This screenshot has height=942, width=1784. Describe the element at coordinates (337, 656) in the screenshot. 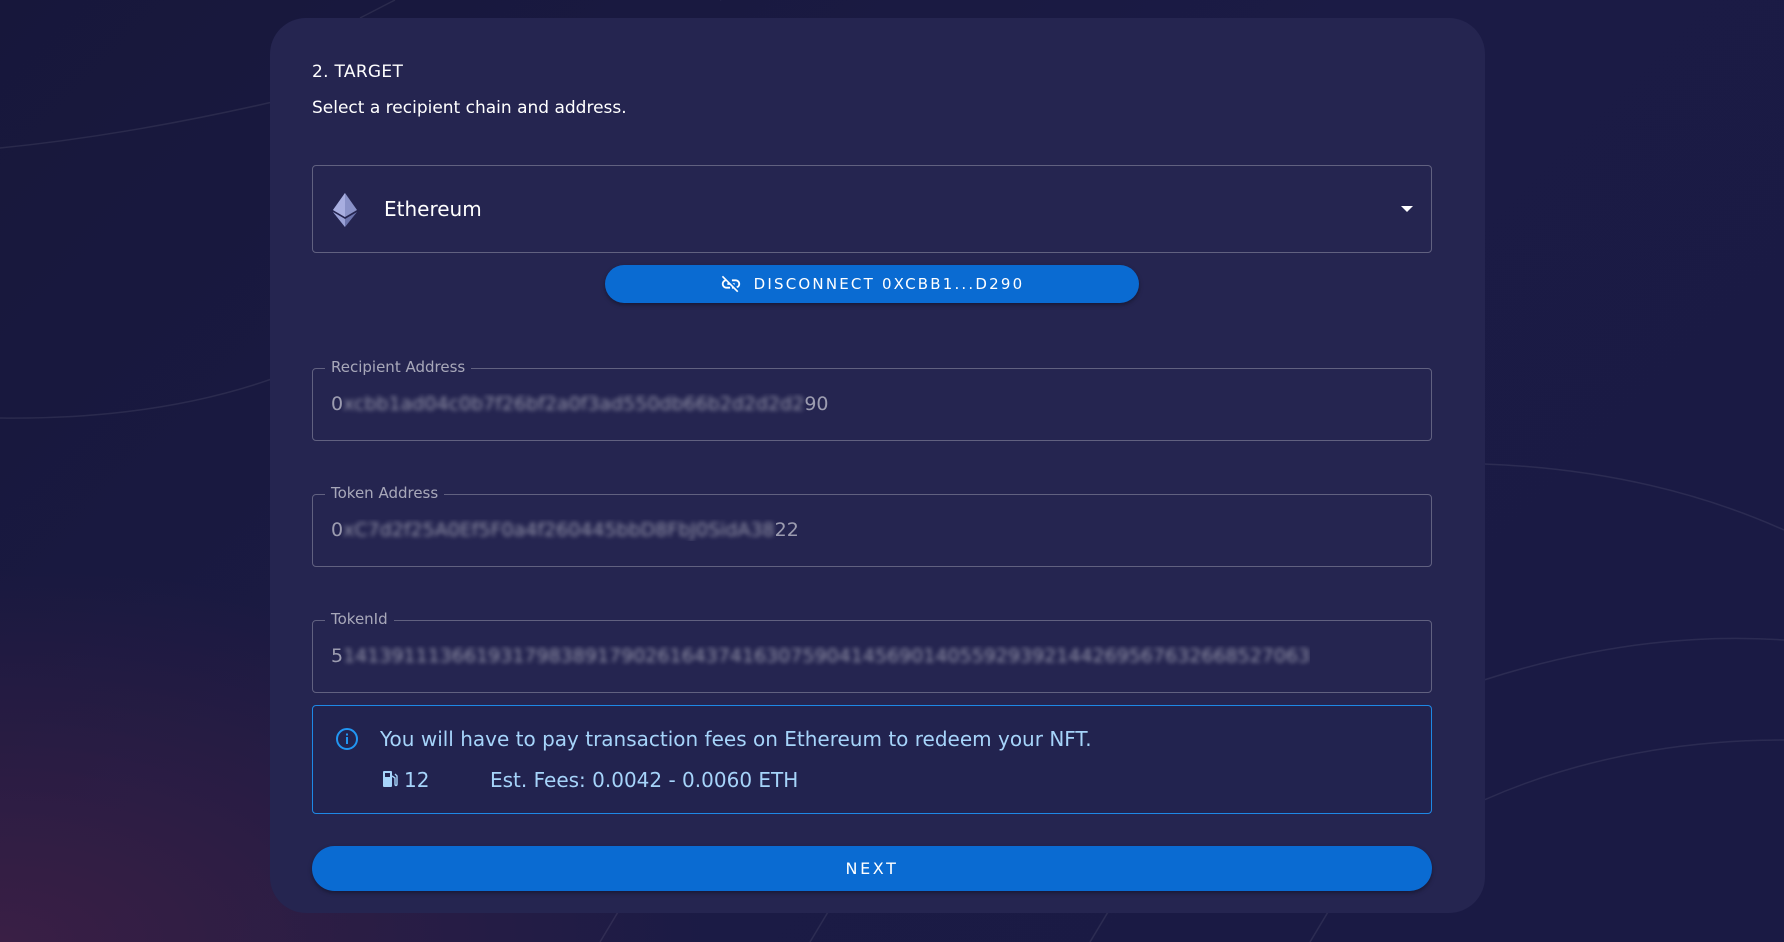

I see `token-id-prefix: 5` at that location.